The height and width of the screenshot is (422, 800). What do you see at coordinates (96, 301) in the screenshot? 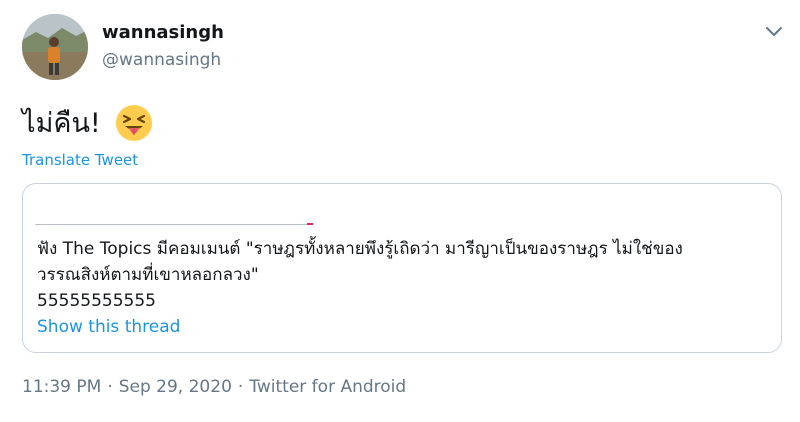
I see `quoted-line-3: 55555555555` at bounding box center [96, 301].